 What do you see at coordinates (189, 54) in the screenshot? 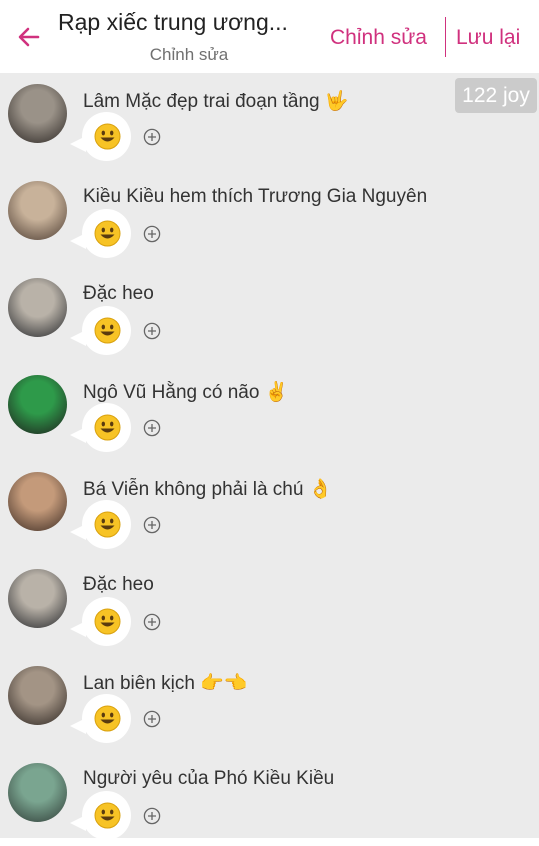
I see `chat-subtitle: Chỉnh sửa` at bounding box center [189, 54].